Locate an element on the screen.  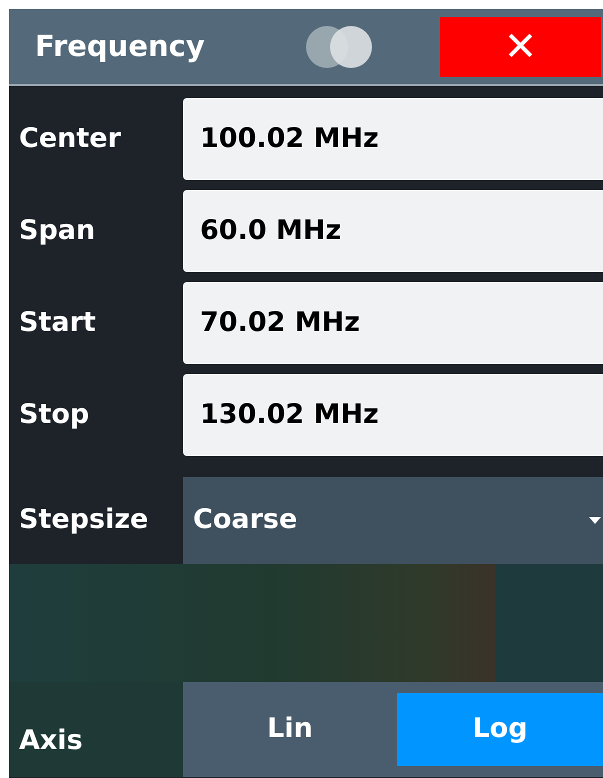
axis-option: Lin is located at coordinates (290, 729).